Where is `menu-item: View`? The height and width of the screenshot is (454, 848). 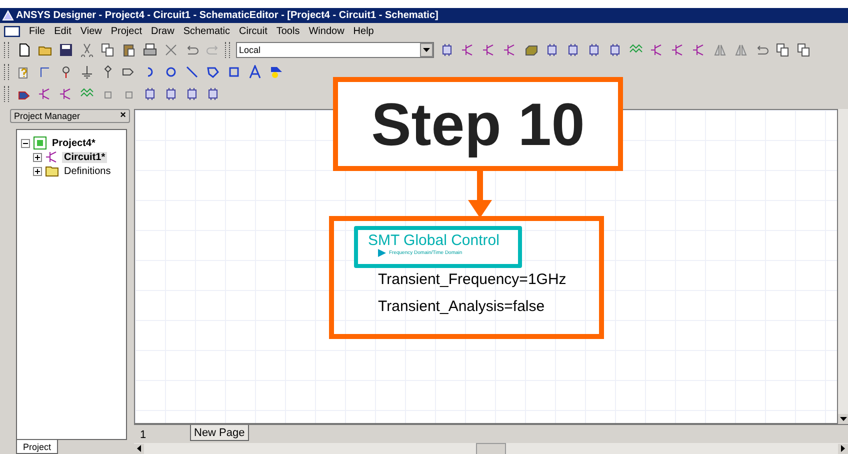 menu-item: View is located at coordinates (91, 31).